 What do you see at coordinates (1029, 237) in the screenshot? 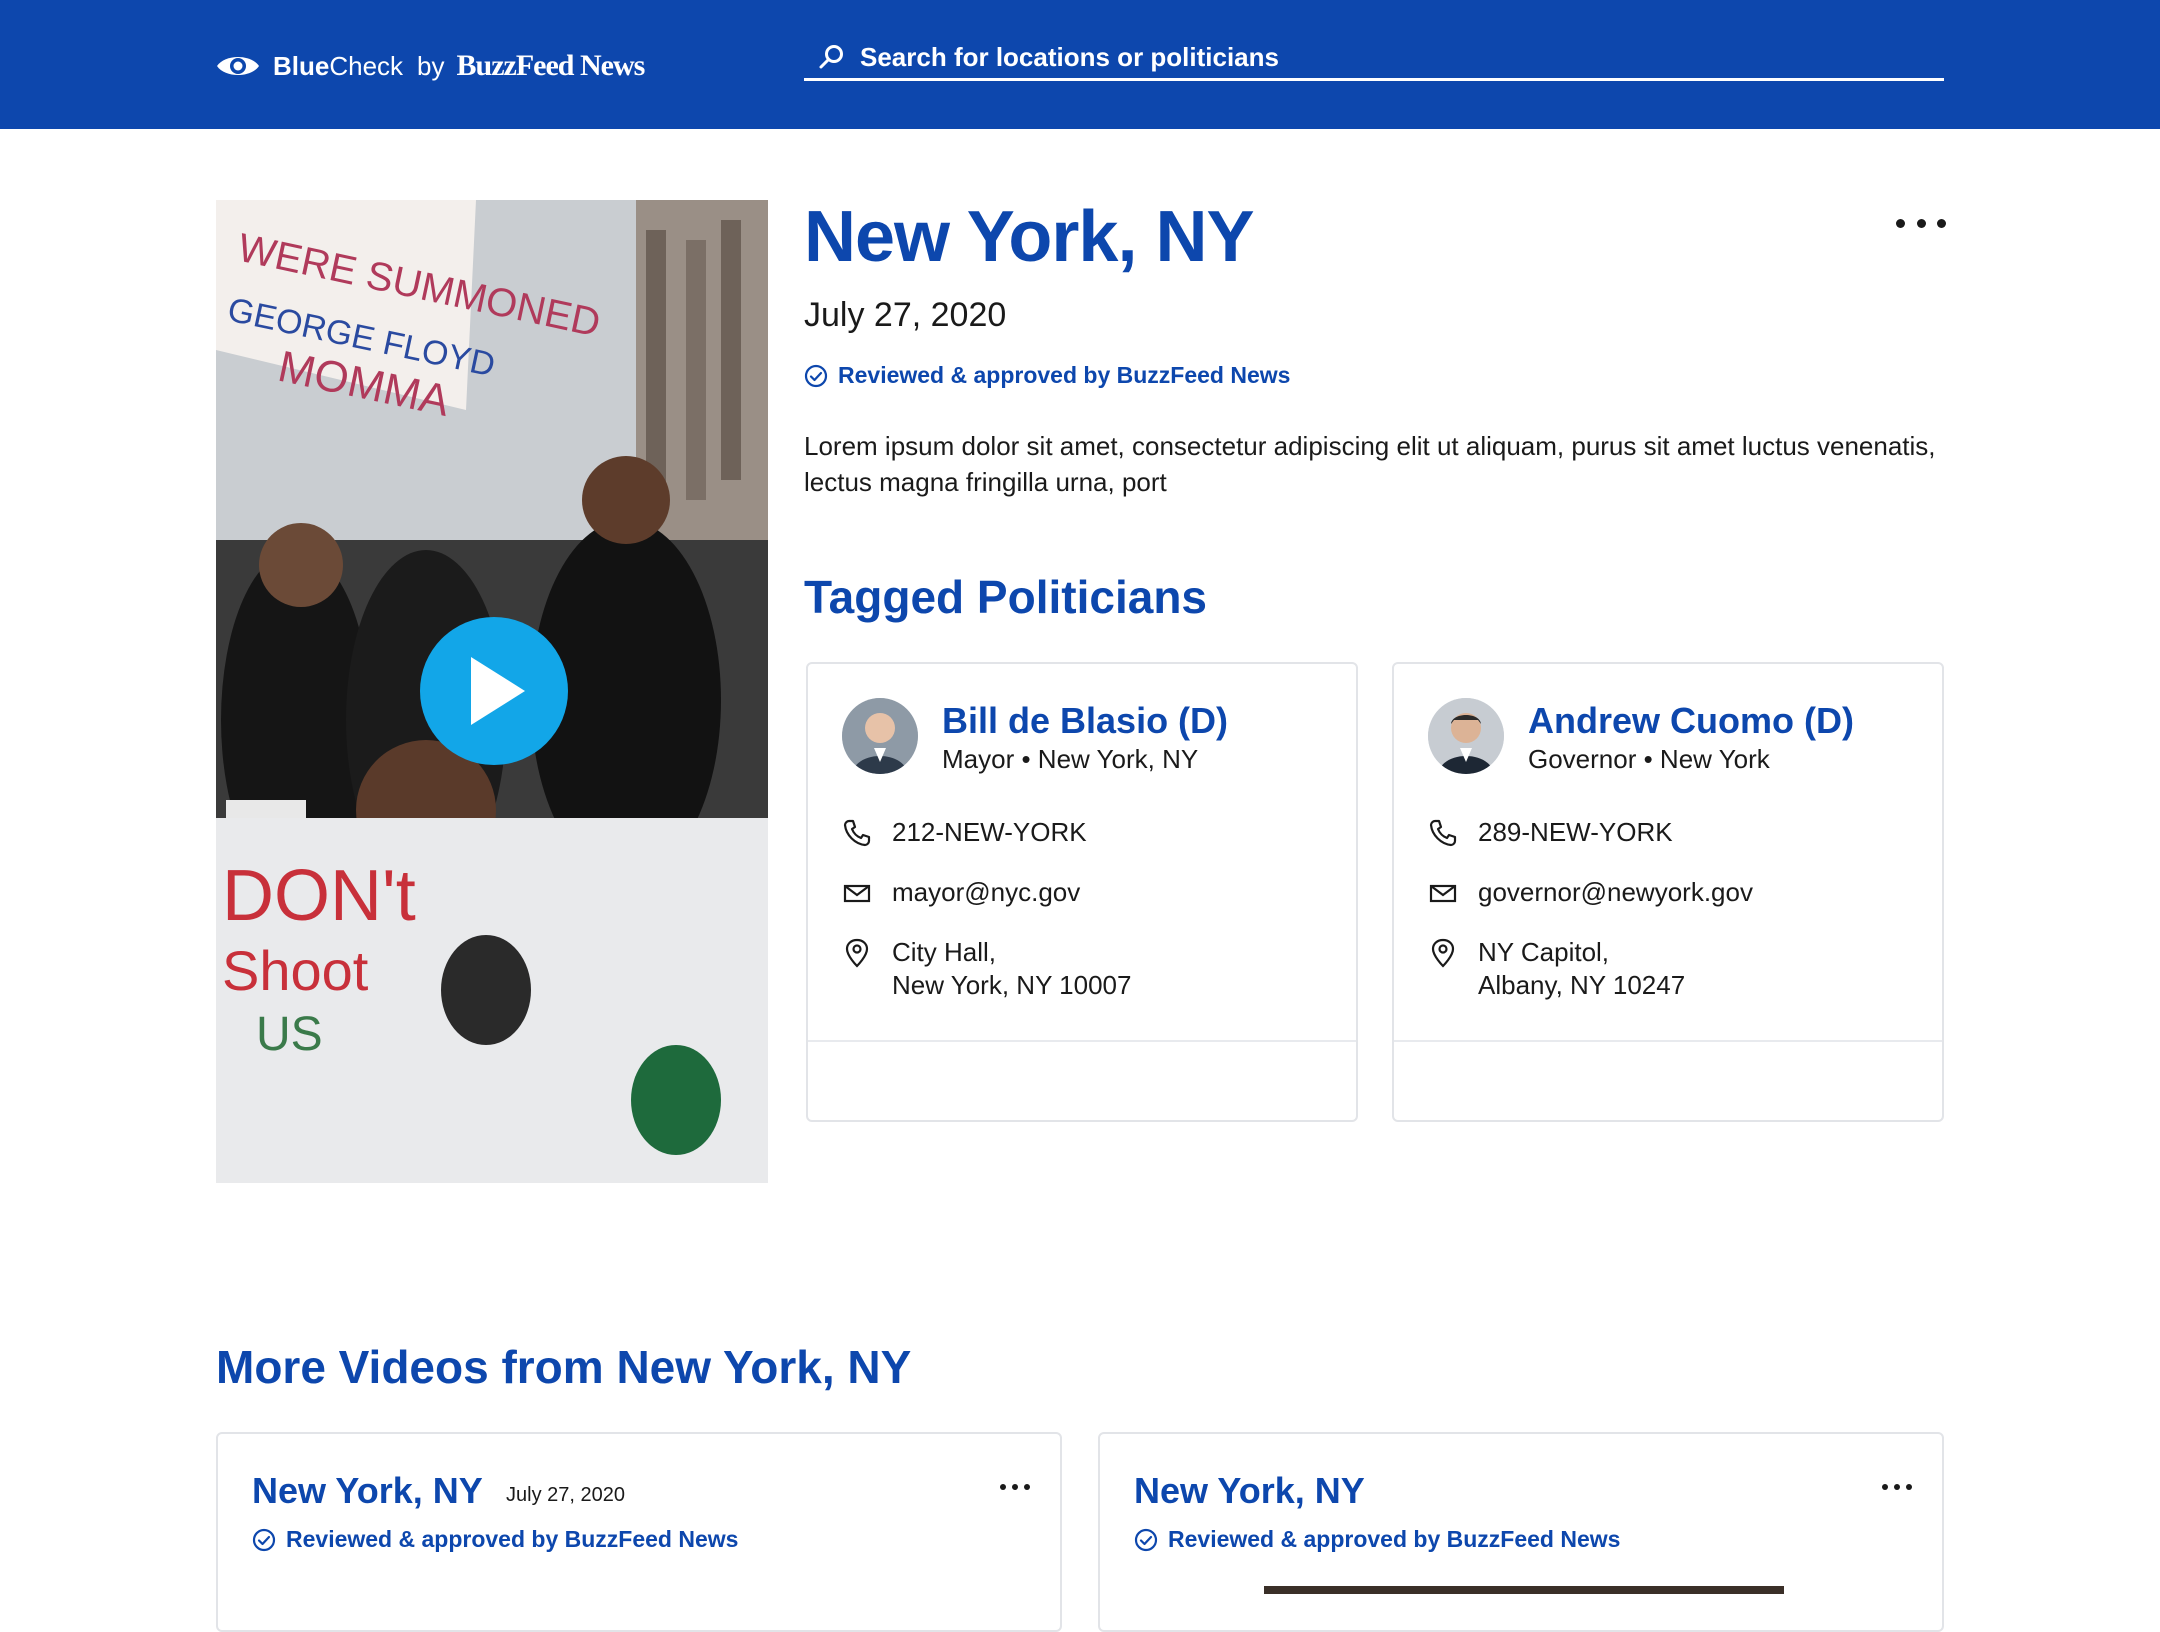
I see `page-title: New York, NY` at bounding box center [1029, 237].